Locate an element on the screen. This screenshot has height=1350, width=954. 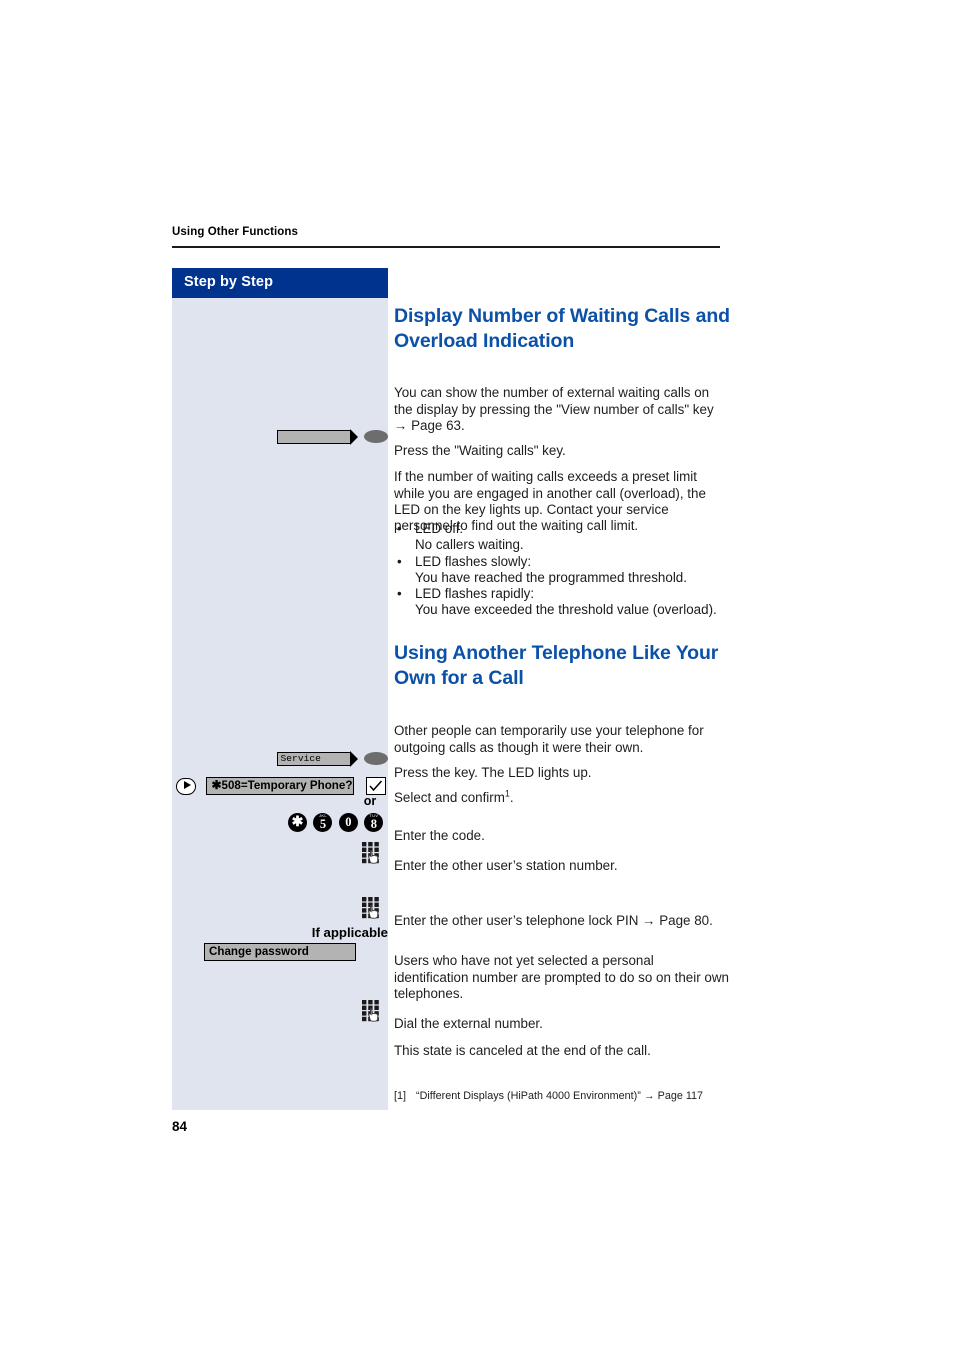
service-function-key: Service is located at coordinates (317, 759).